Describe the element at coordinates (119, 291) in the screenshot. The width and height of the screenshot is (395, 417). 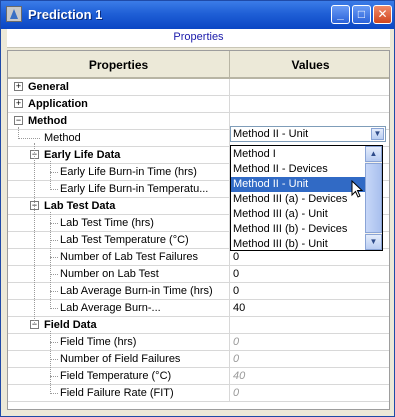
I see `property-label: Lab Average Burn-in Time (hrs)` at that location.